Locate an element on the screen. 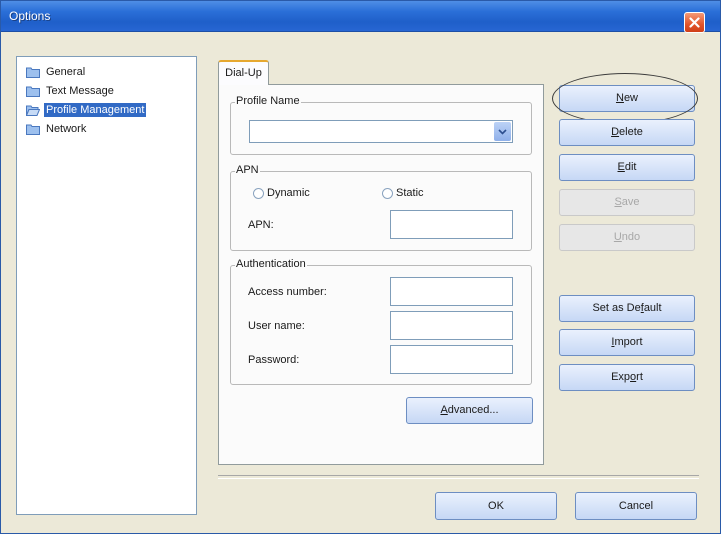  authentication-group-title: Authentication is located at coordinates (271, 264).